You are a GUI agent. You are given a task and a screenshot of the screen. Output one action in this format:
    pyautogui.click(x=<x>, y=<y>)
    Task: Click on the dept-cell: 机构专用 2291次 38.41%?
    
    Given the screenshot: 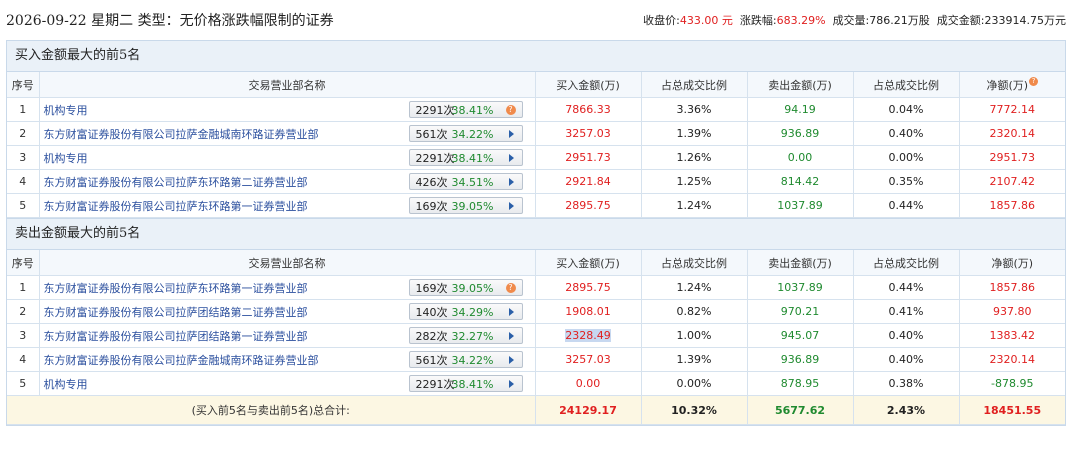 What is the action you would take?
    pyautogui.click(x=287, y=109)
    